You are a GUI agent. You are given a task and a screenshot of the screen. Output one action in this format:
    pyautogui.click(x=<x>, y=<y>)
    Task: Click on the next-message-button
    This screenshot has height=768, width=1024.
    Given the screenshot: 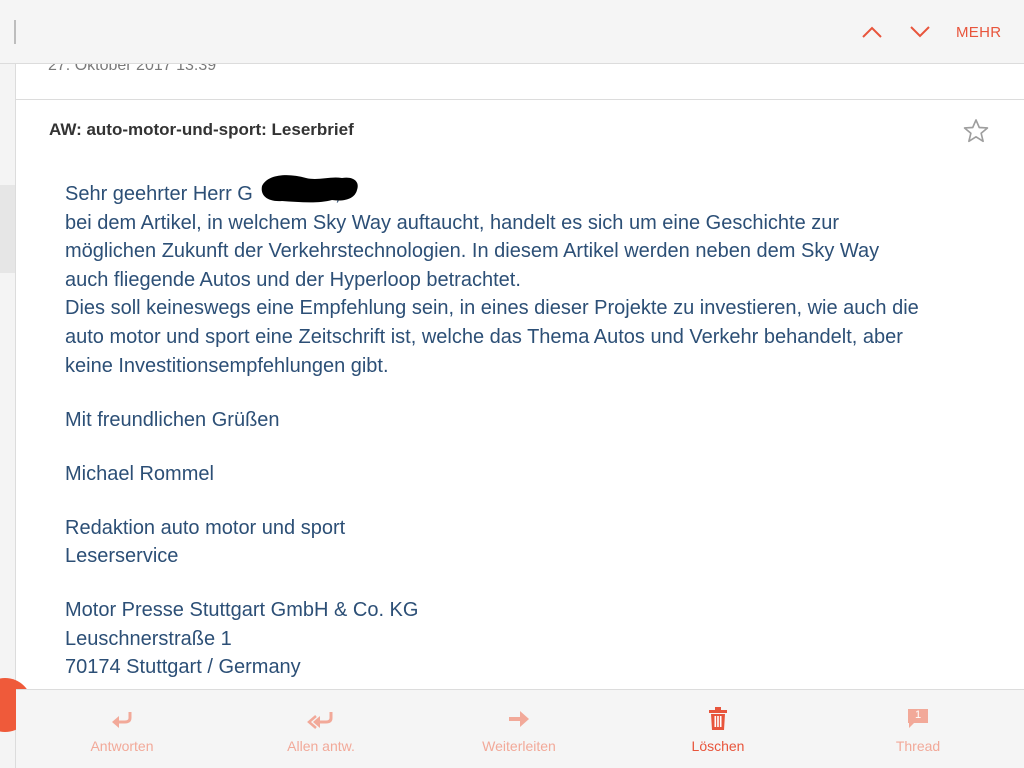 What is the action you would take?
    pyautogui.click(x=920, y=32)
    